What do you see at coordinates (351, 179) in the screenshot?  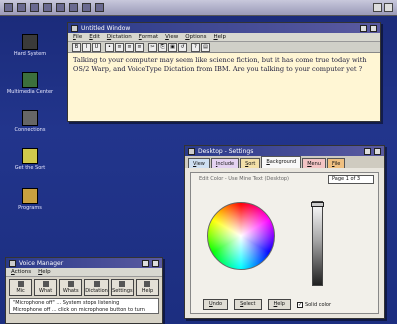 I see `page-indicator: Page 1 of 3` at bounding box center [351, 179].